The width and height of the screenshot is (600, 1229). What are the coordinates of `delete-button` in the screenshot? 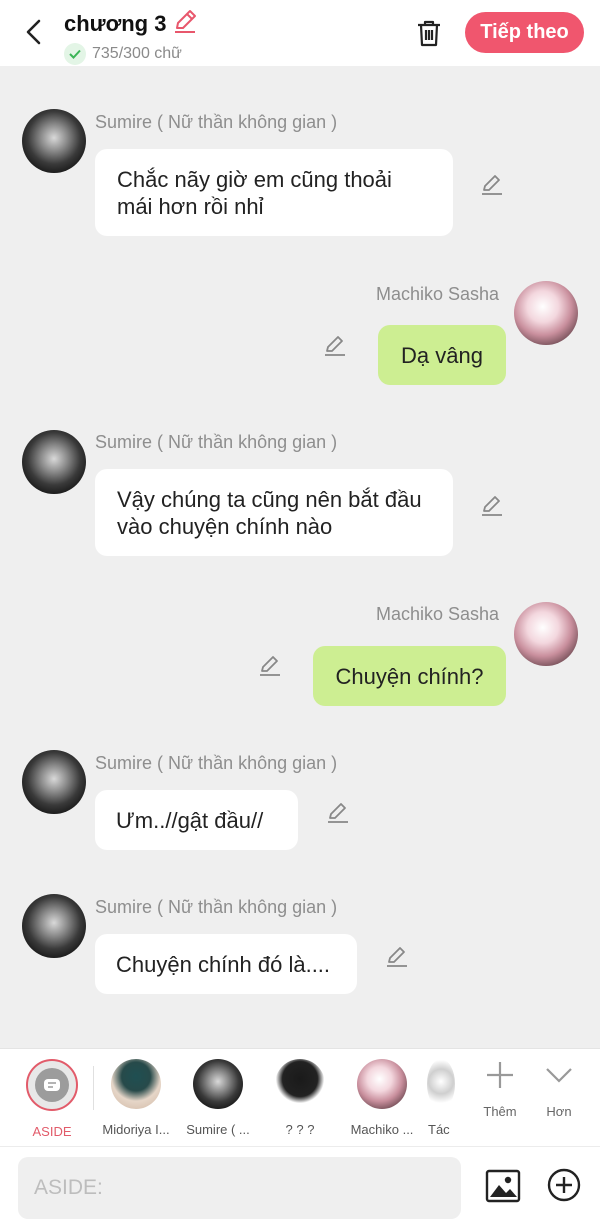 It's located at (429, 33).